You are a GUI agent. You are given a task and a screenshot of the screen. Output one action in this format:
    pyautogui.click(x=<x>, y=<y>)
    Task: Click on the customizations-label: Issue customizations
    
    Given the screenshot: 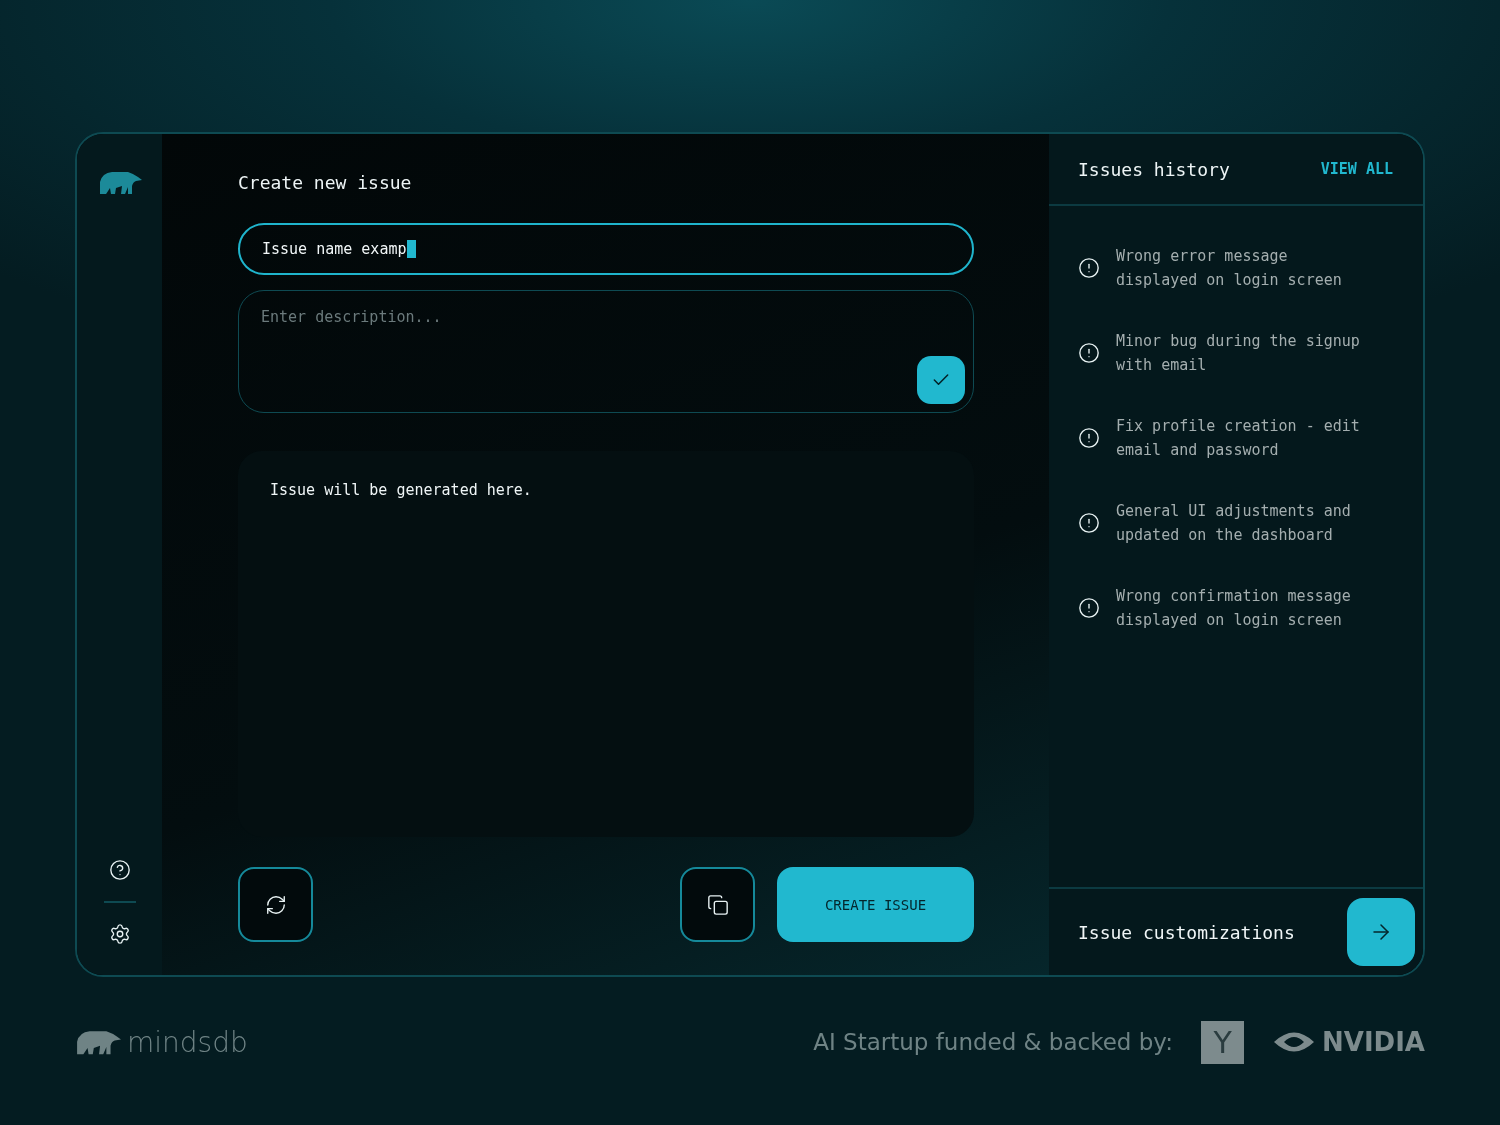 What is the action you would take?
    pyautogui.click(x=1187, y=932)
    